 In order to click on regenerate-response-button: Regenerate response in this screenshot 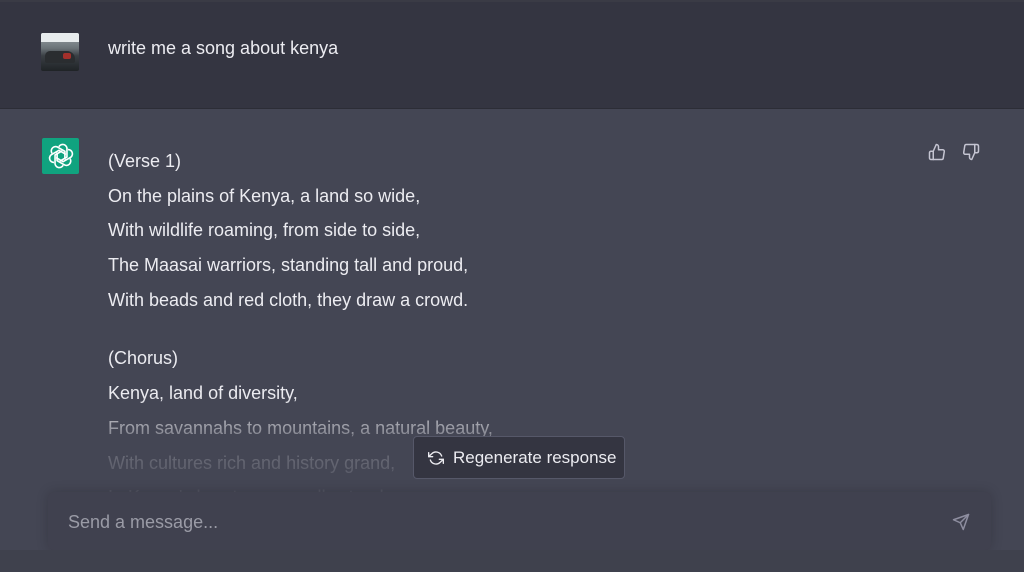, I will do `click(519, 457)`.